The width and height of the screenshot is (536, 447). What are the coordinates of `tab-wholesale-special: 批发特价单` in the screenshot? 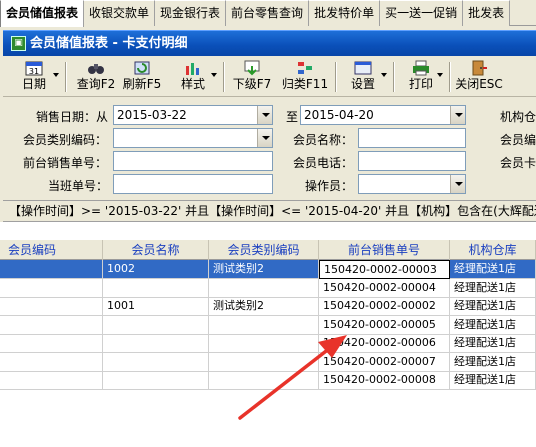 It's located at (345, 13).